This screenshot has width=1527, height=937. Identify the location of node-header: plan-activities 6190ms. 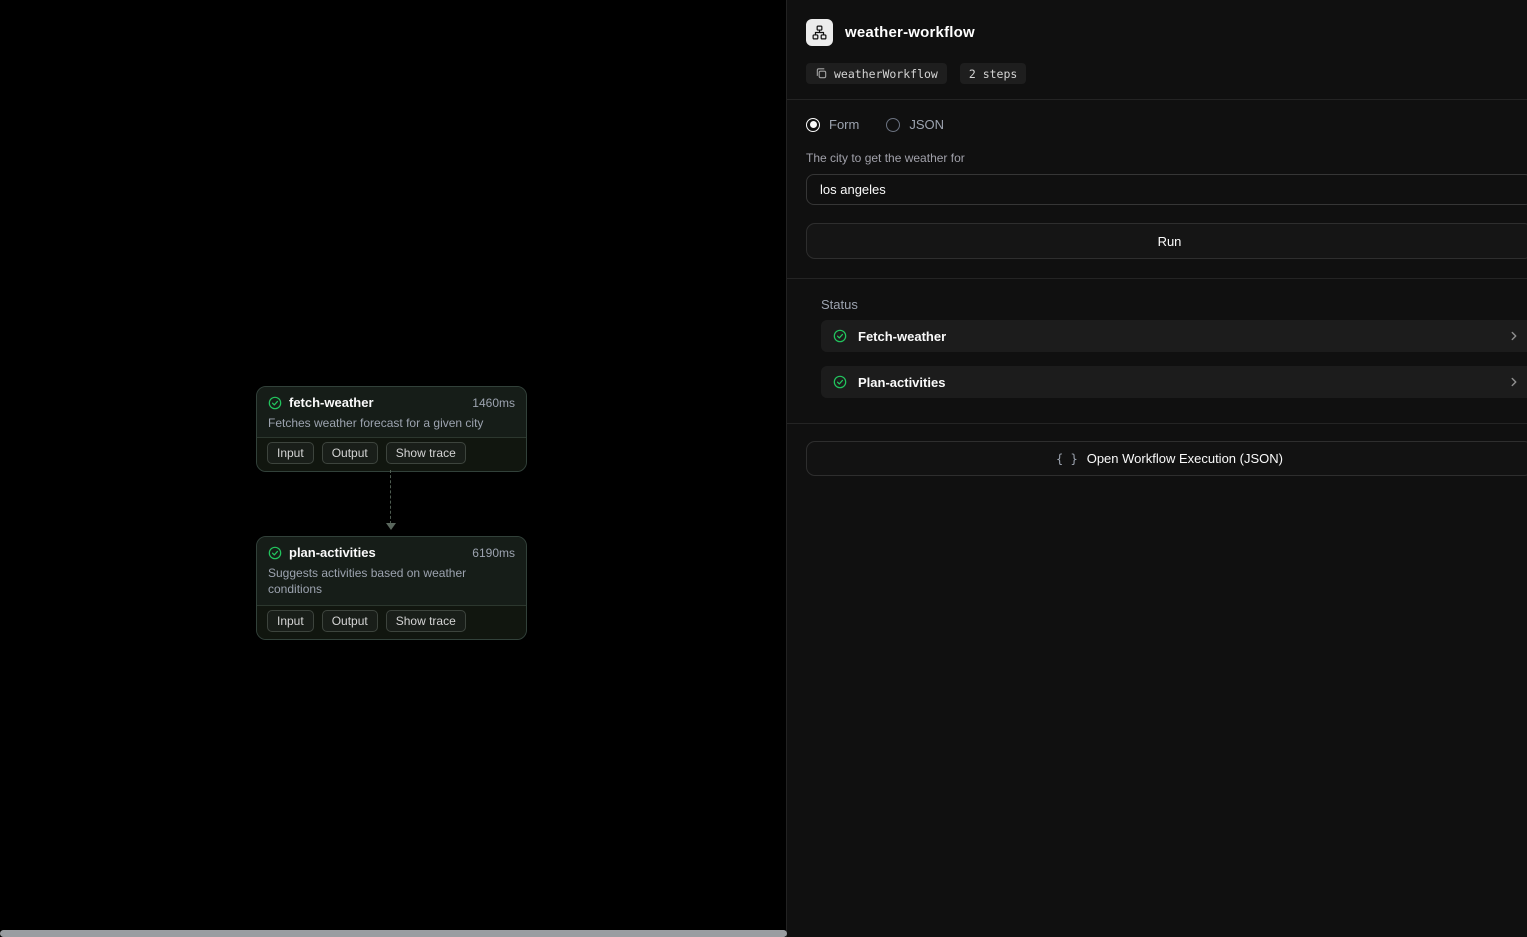
(391, 552).